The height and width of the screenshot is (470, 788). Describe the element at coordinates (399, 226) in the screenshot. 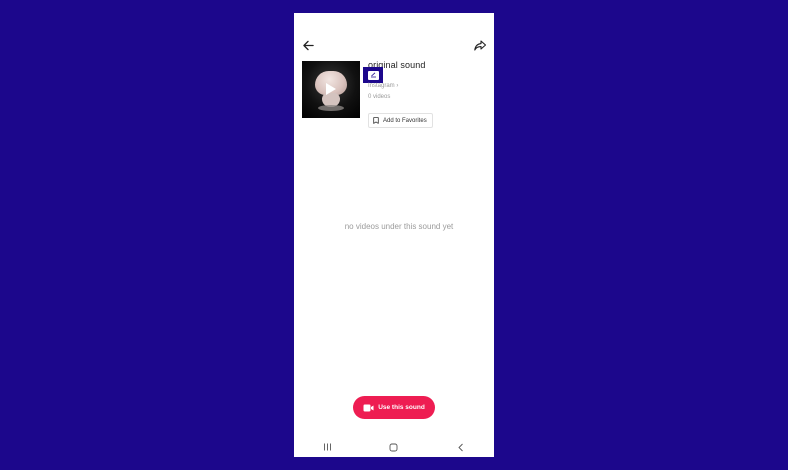

I see `empty-state-message: no videos under this sound yet` at that location.